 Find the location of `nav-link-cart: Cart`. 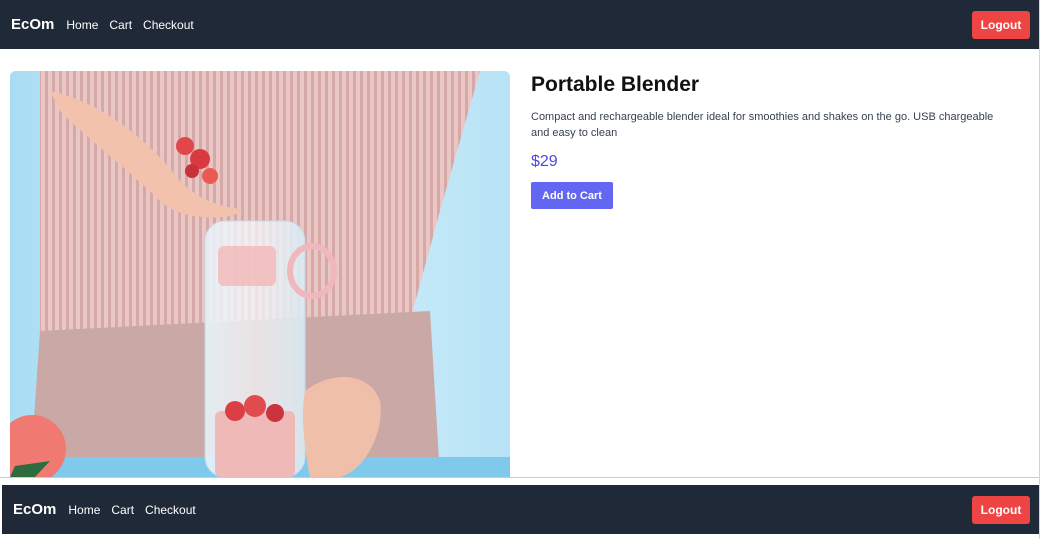

nav-link-cart: Cart is located at coordinates (120, 25).